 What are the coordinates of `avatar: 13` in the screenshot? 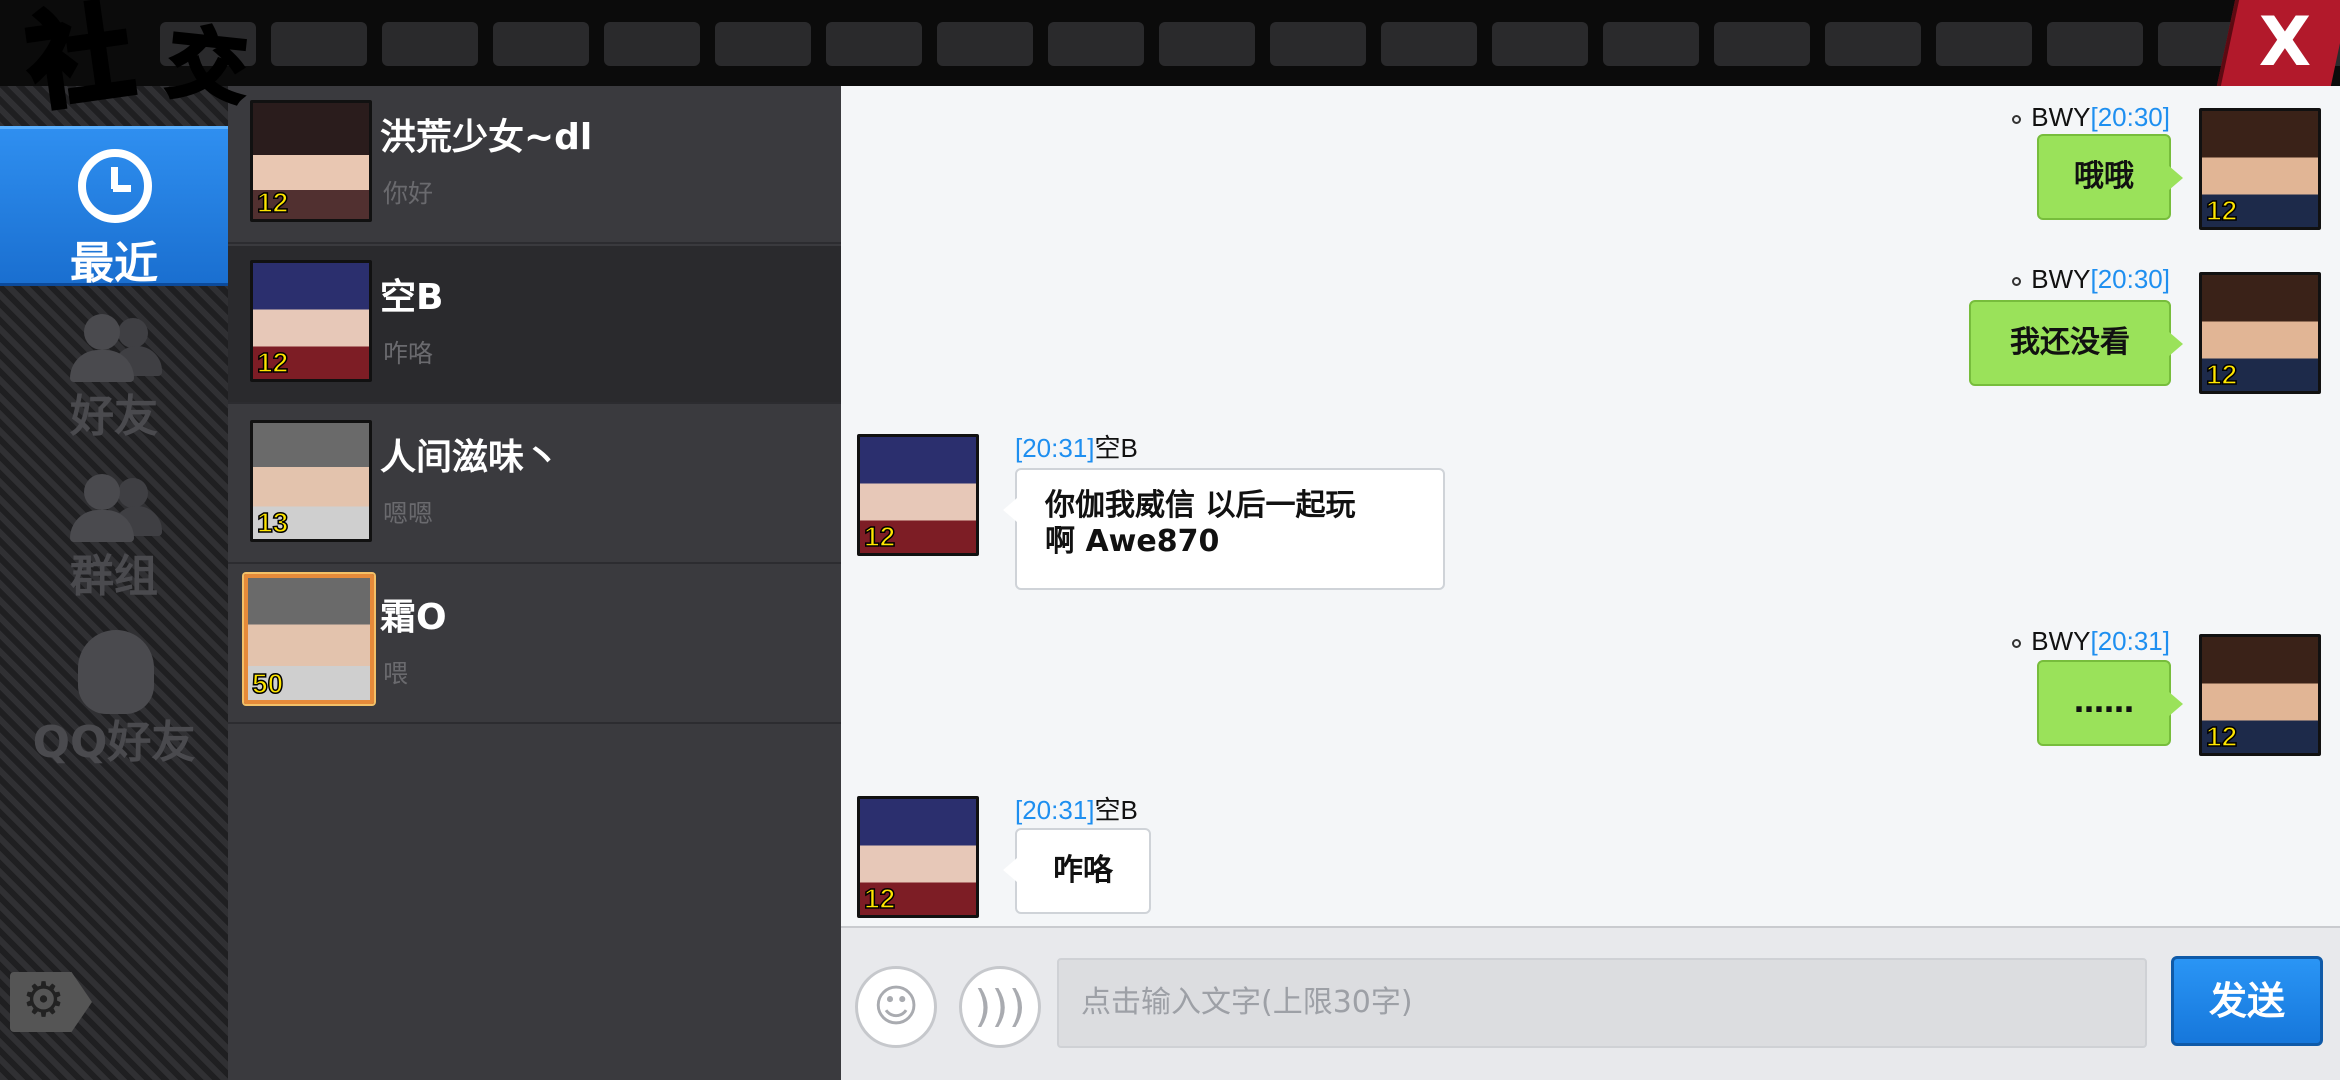 It's located at (311, 481).